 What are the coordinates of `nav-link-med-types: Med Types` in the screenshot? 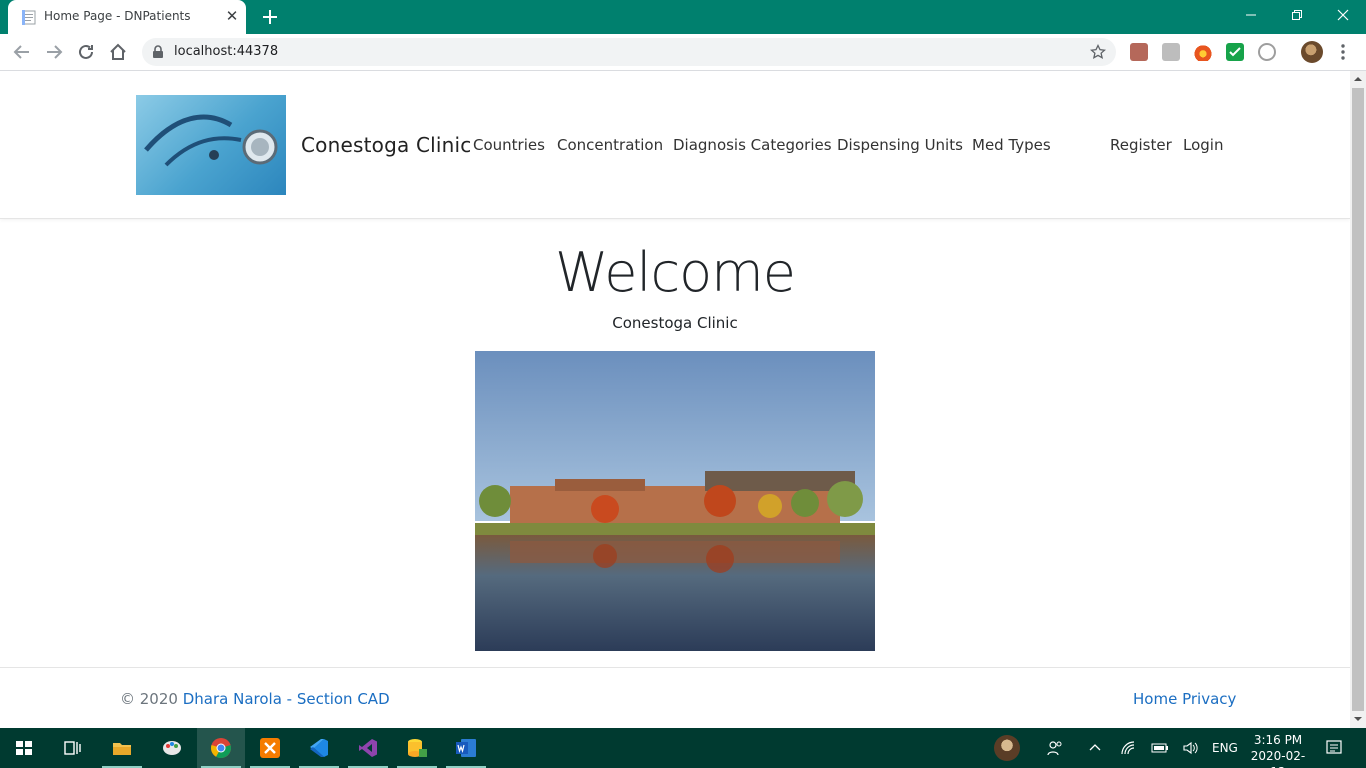 It's located at (1011, 145).